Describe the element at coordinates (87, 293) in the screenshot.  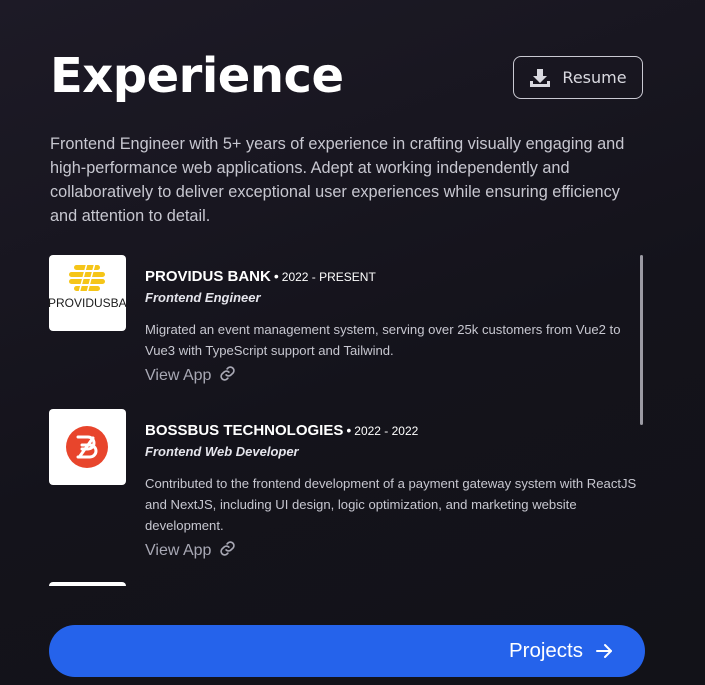
I see `providus-bank-logo: PROVIDUSBANK` at that location.